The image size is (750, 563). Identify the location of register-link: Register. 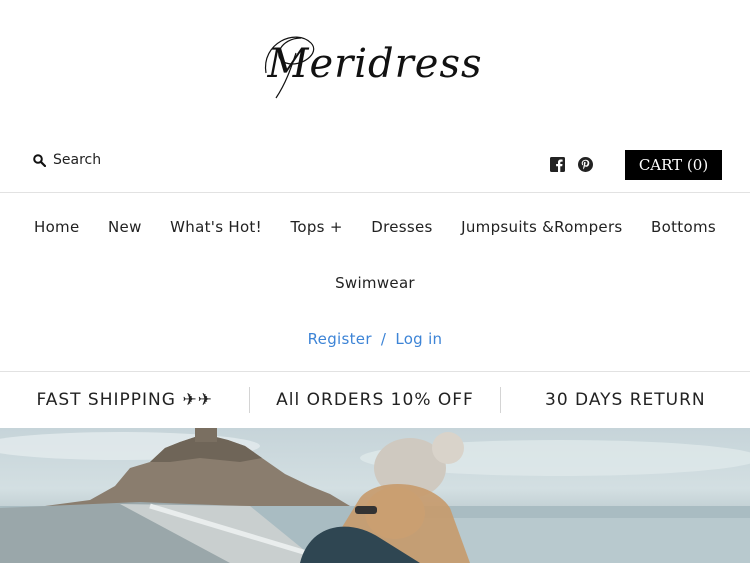
(340, 339).